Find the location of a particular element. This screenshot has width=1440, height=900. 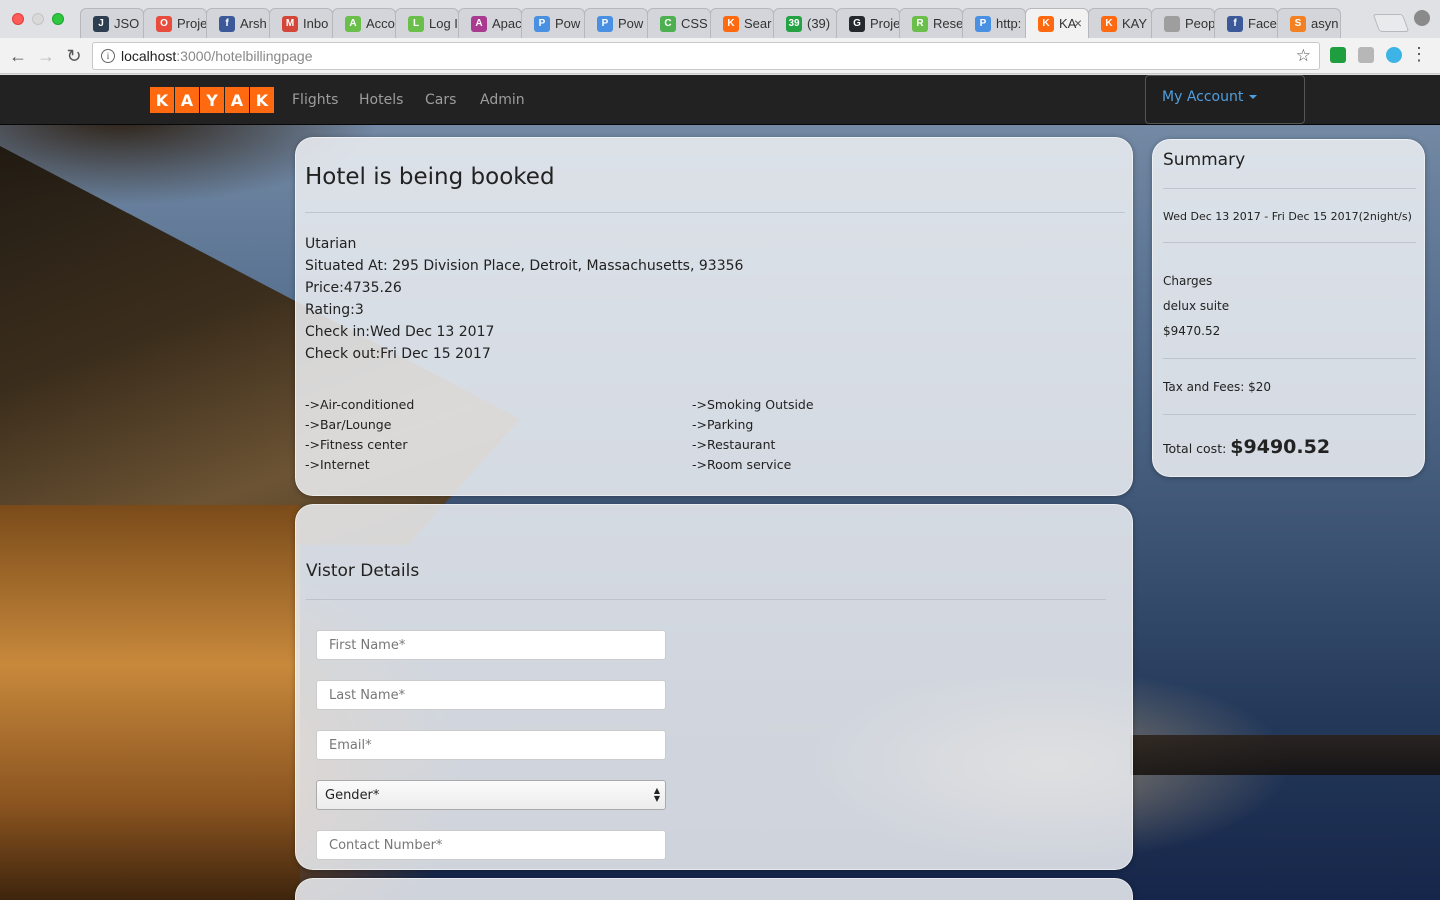

tab-label: KAY is located at coordinates (1135, 23).